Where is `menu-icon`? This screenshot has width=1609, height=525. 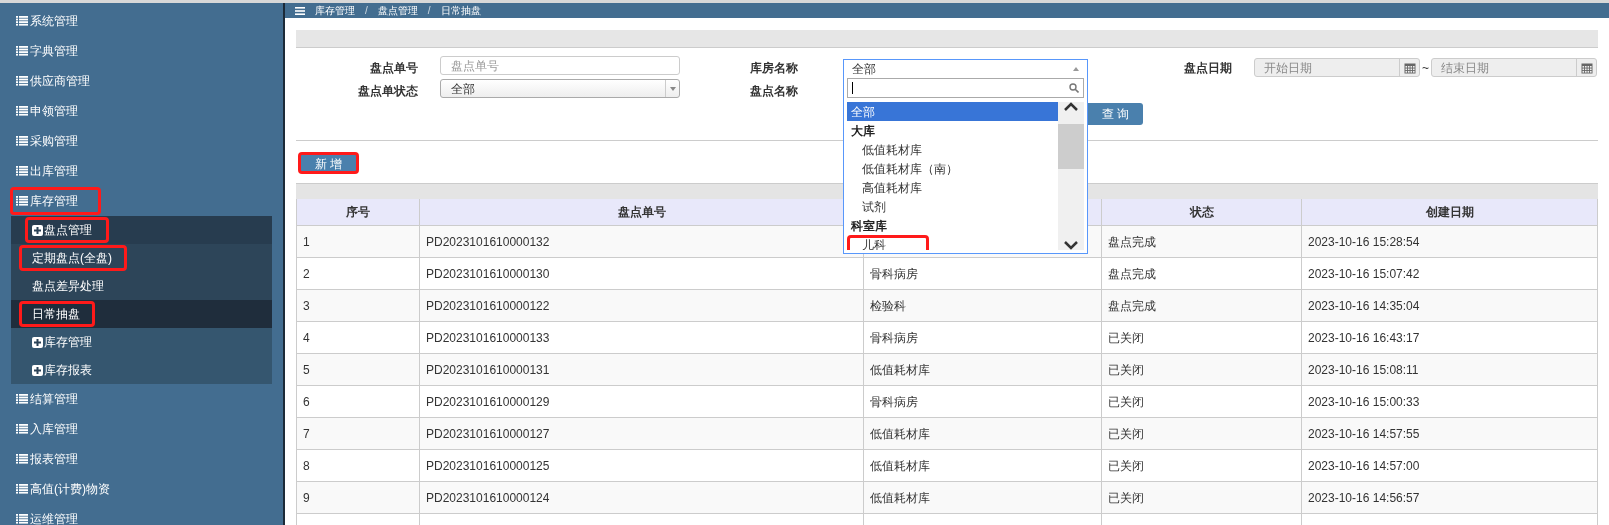
menu-icon is located at coordinates (300, 10).